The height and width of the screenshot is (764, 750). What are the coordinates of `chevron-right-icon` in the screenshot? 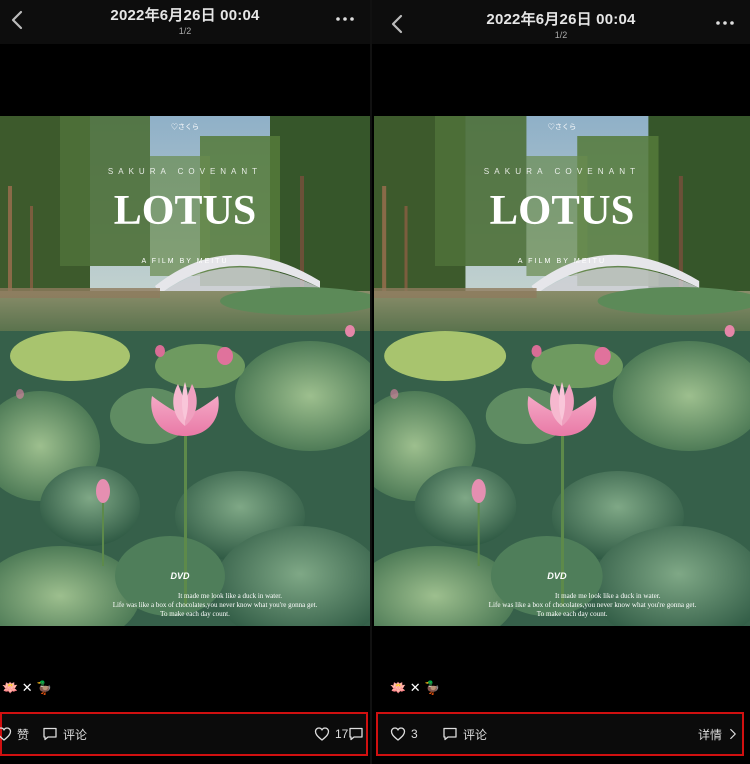 It's located at (733, 734).